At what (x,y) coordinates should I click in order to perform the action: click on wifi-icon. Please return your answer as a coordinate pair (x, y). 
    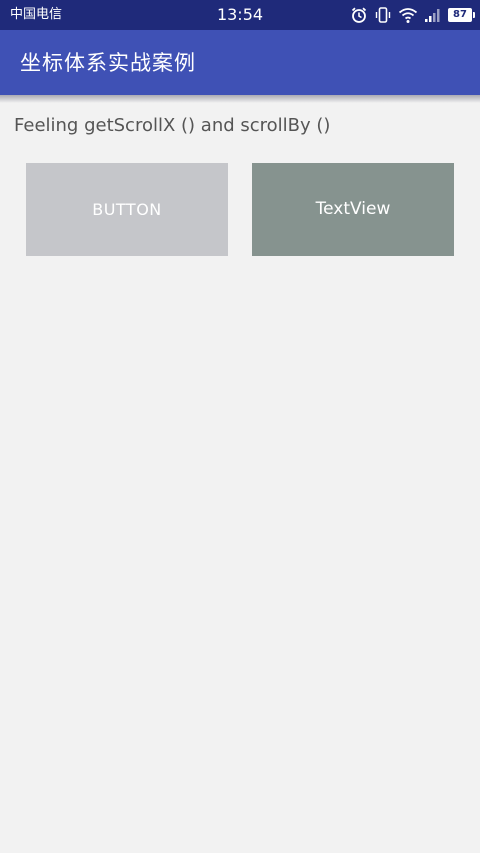
    Looking at the image, I should click on (408, 15).